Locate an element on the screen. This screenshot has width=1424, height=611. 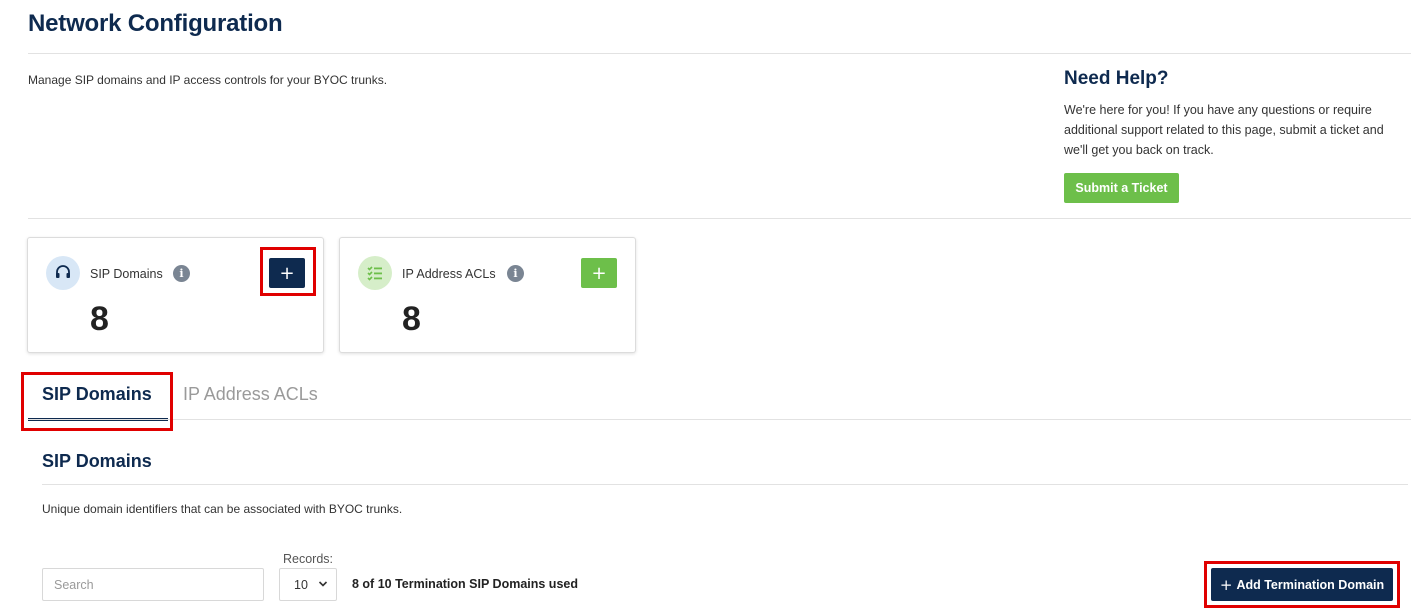
domains-usage-text: 8 of 10 Termination SIP Domains used is located at coordinates (465, 584).